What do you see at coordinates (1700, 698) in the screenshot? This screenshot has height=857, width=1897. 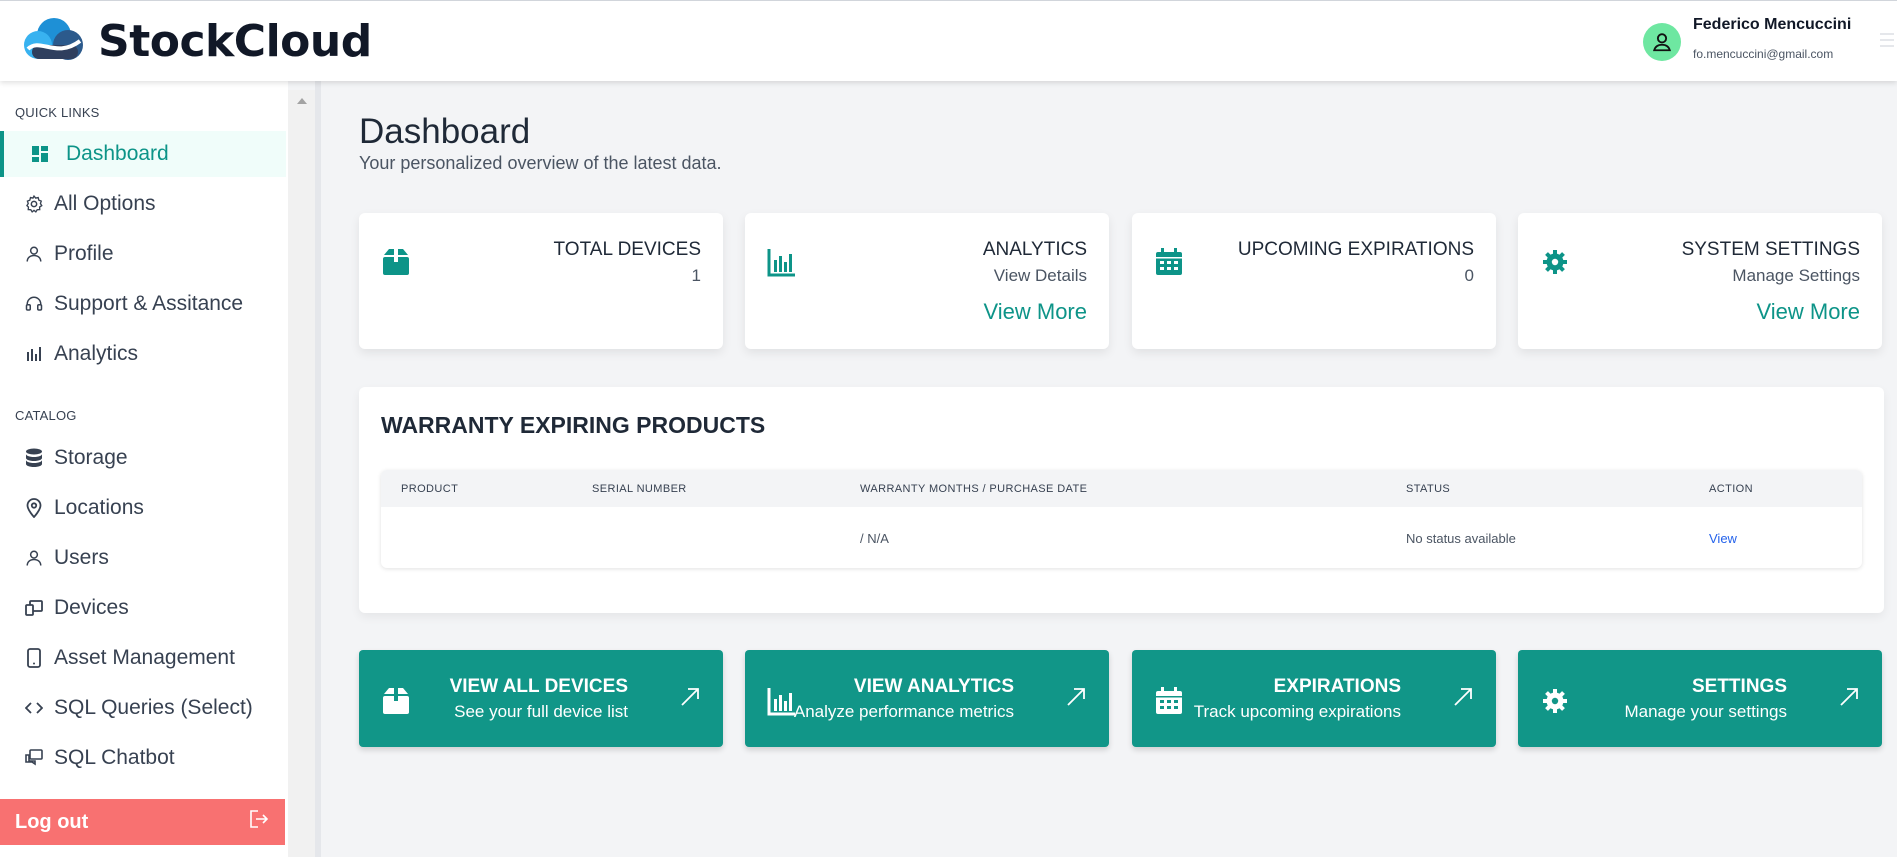 I see `settings-button: SETTINGS Manage your settings` at bounding box center [1700, 698].